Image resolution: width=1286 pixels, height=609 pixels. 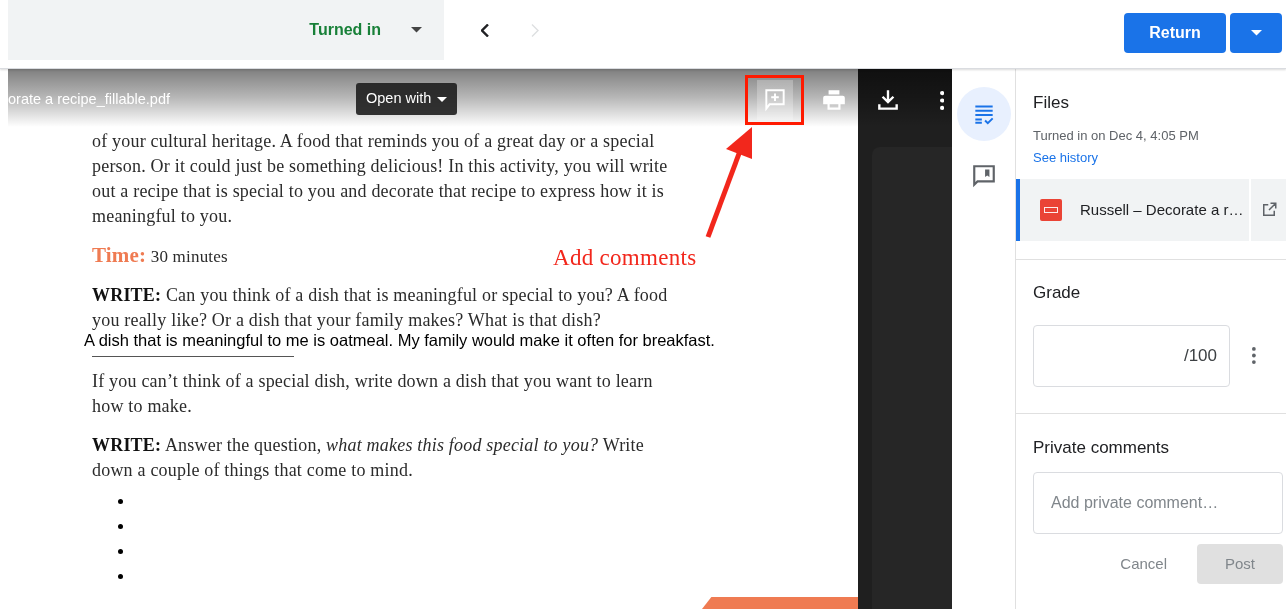 I want to click on cancel-button: Cancel, so click(x=1143, y=564).